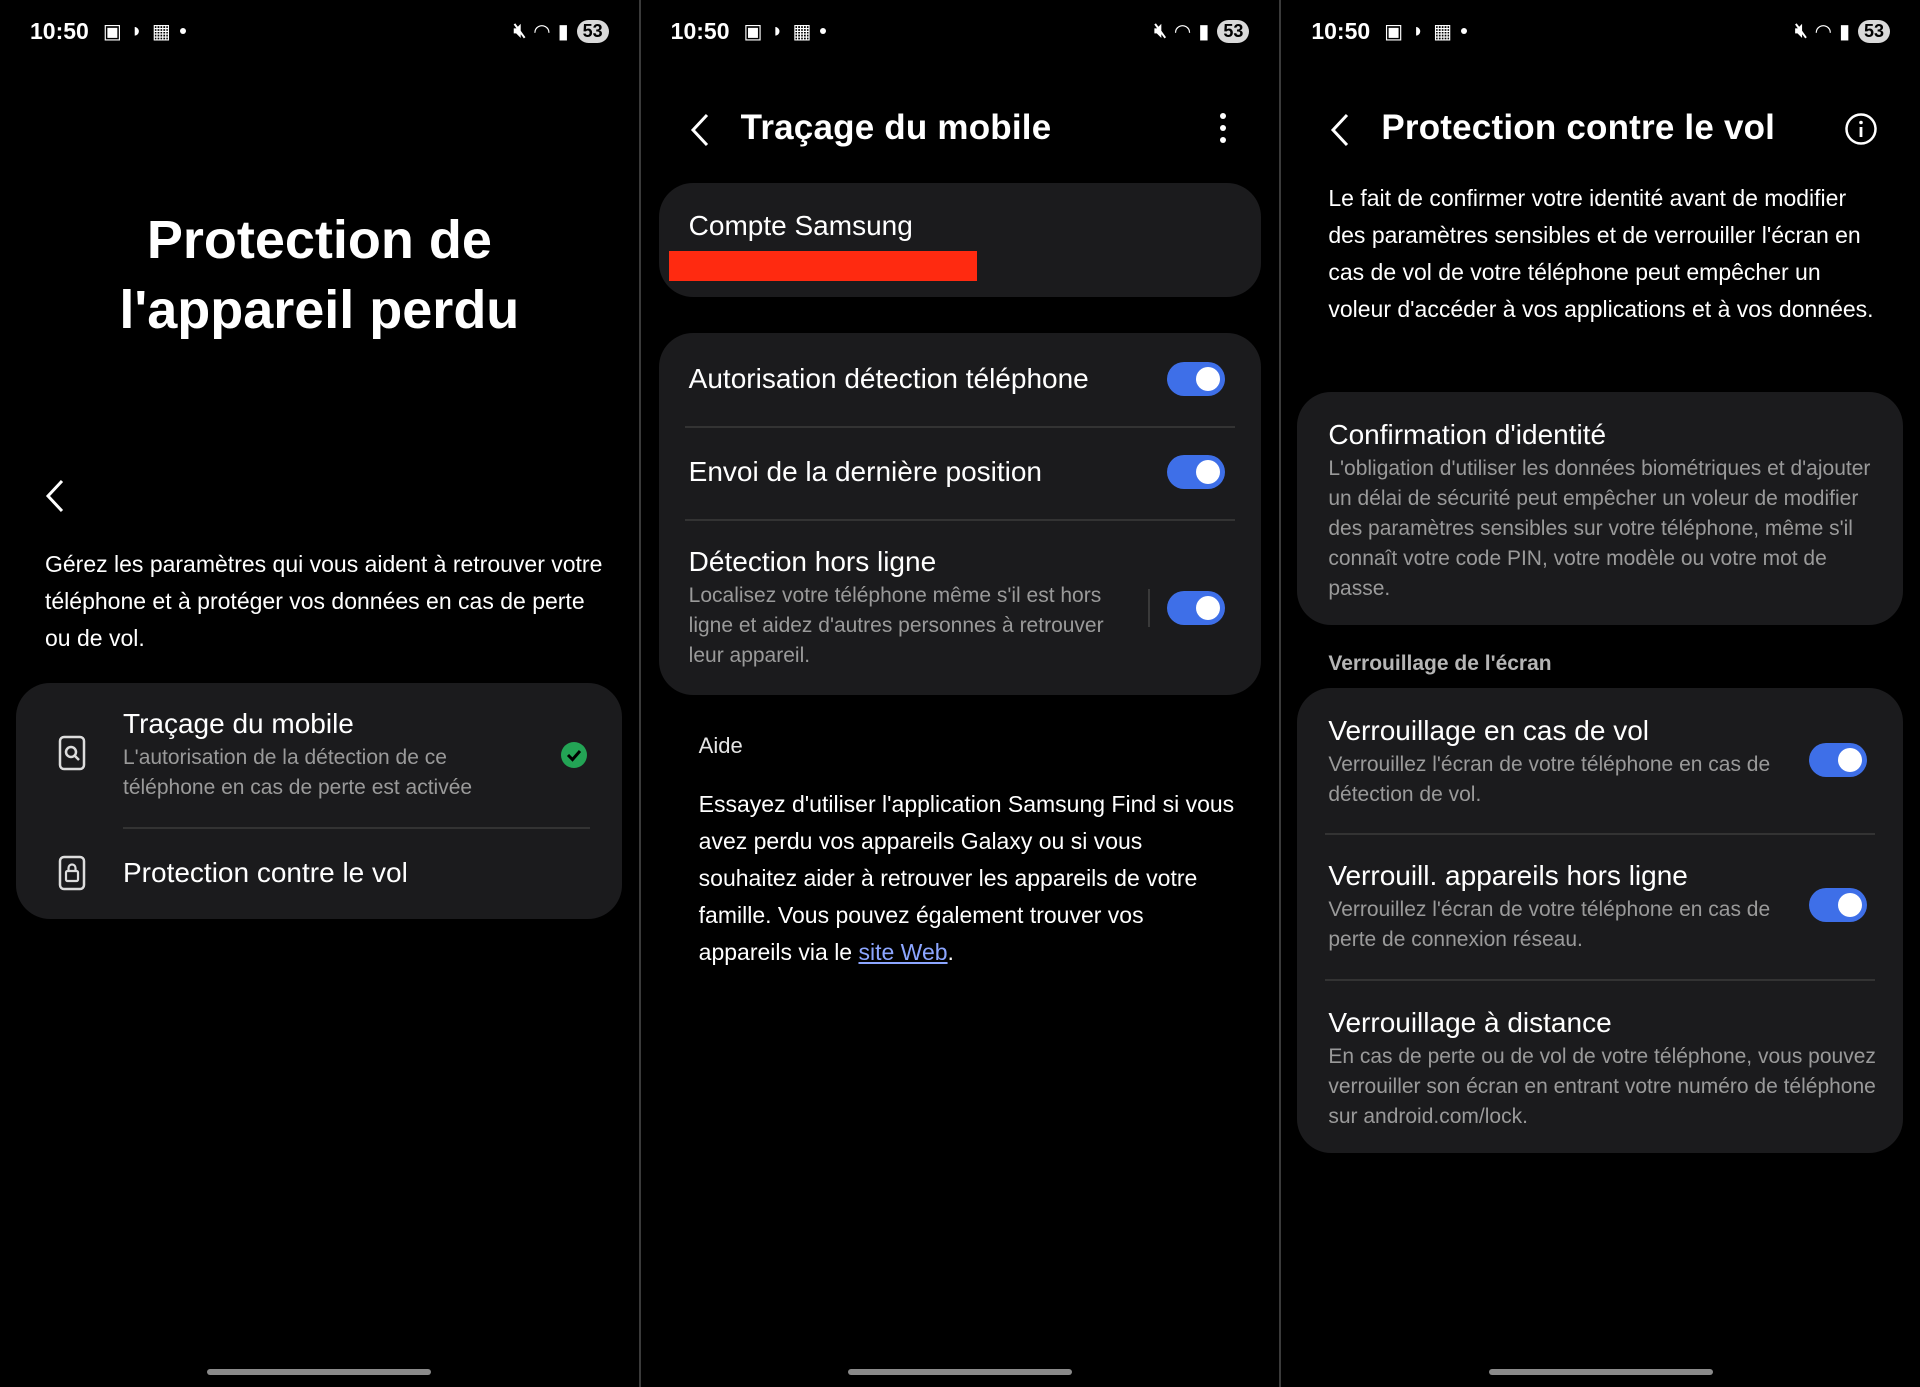 Image resolution: width=1920 pixels, height=1387 pixels. Describe the element at coordinates (265, 872) in the screenshot. I see `list-item-title: Protection contre le vol` at that location.